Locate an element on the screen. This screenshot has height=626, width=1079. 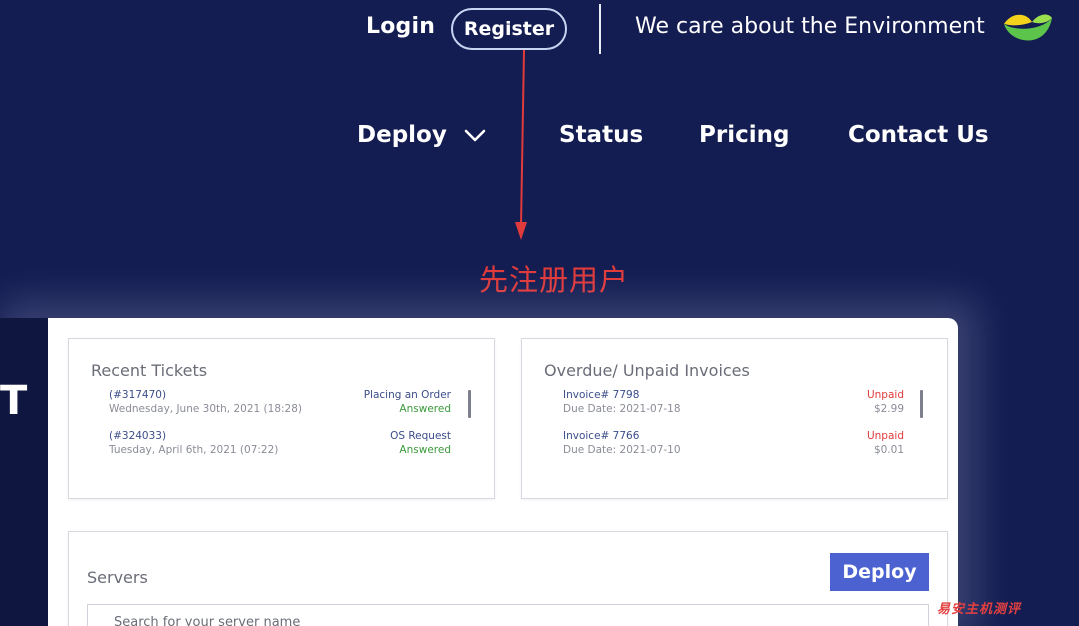
nav-deploy: Deploy is located at coordinates (402, 135).